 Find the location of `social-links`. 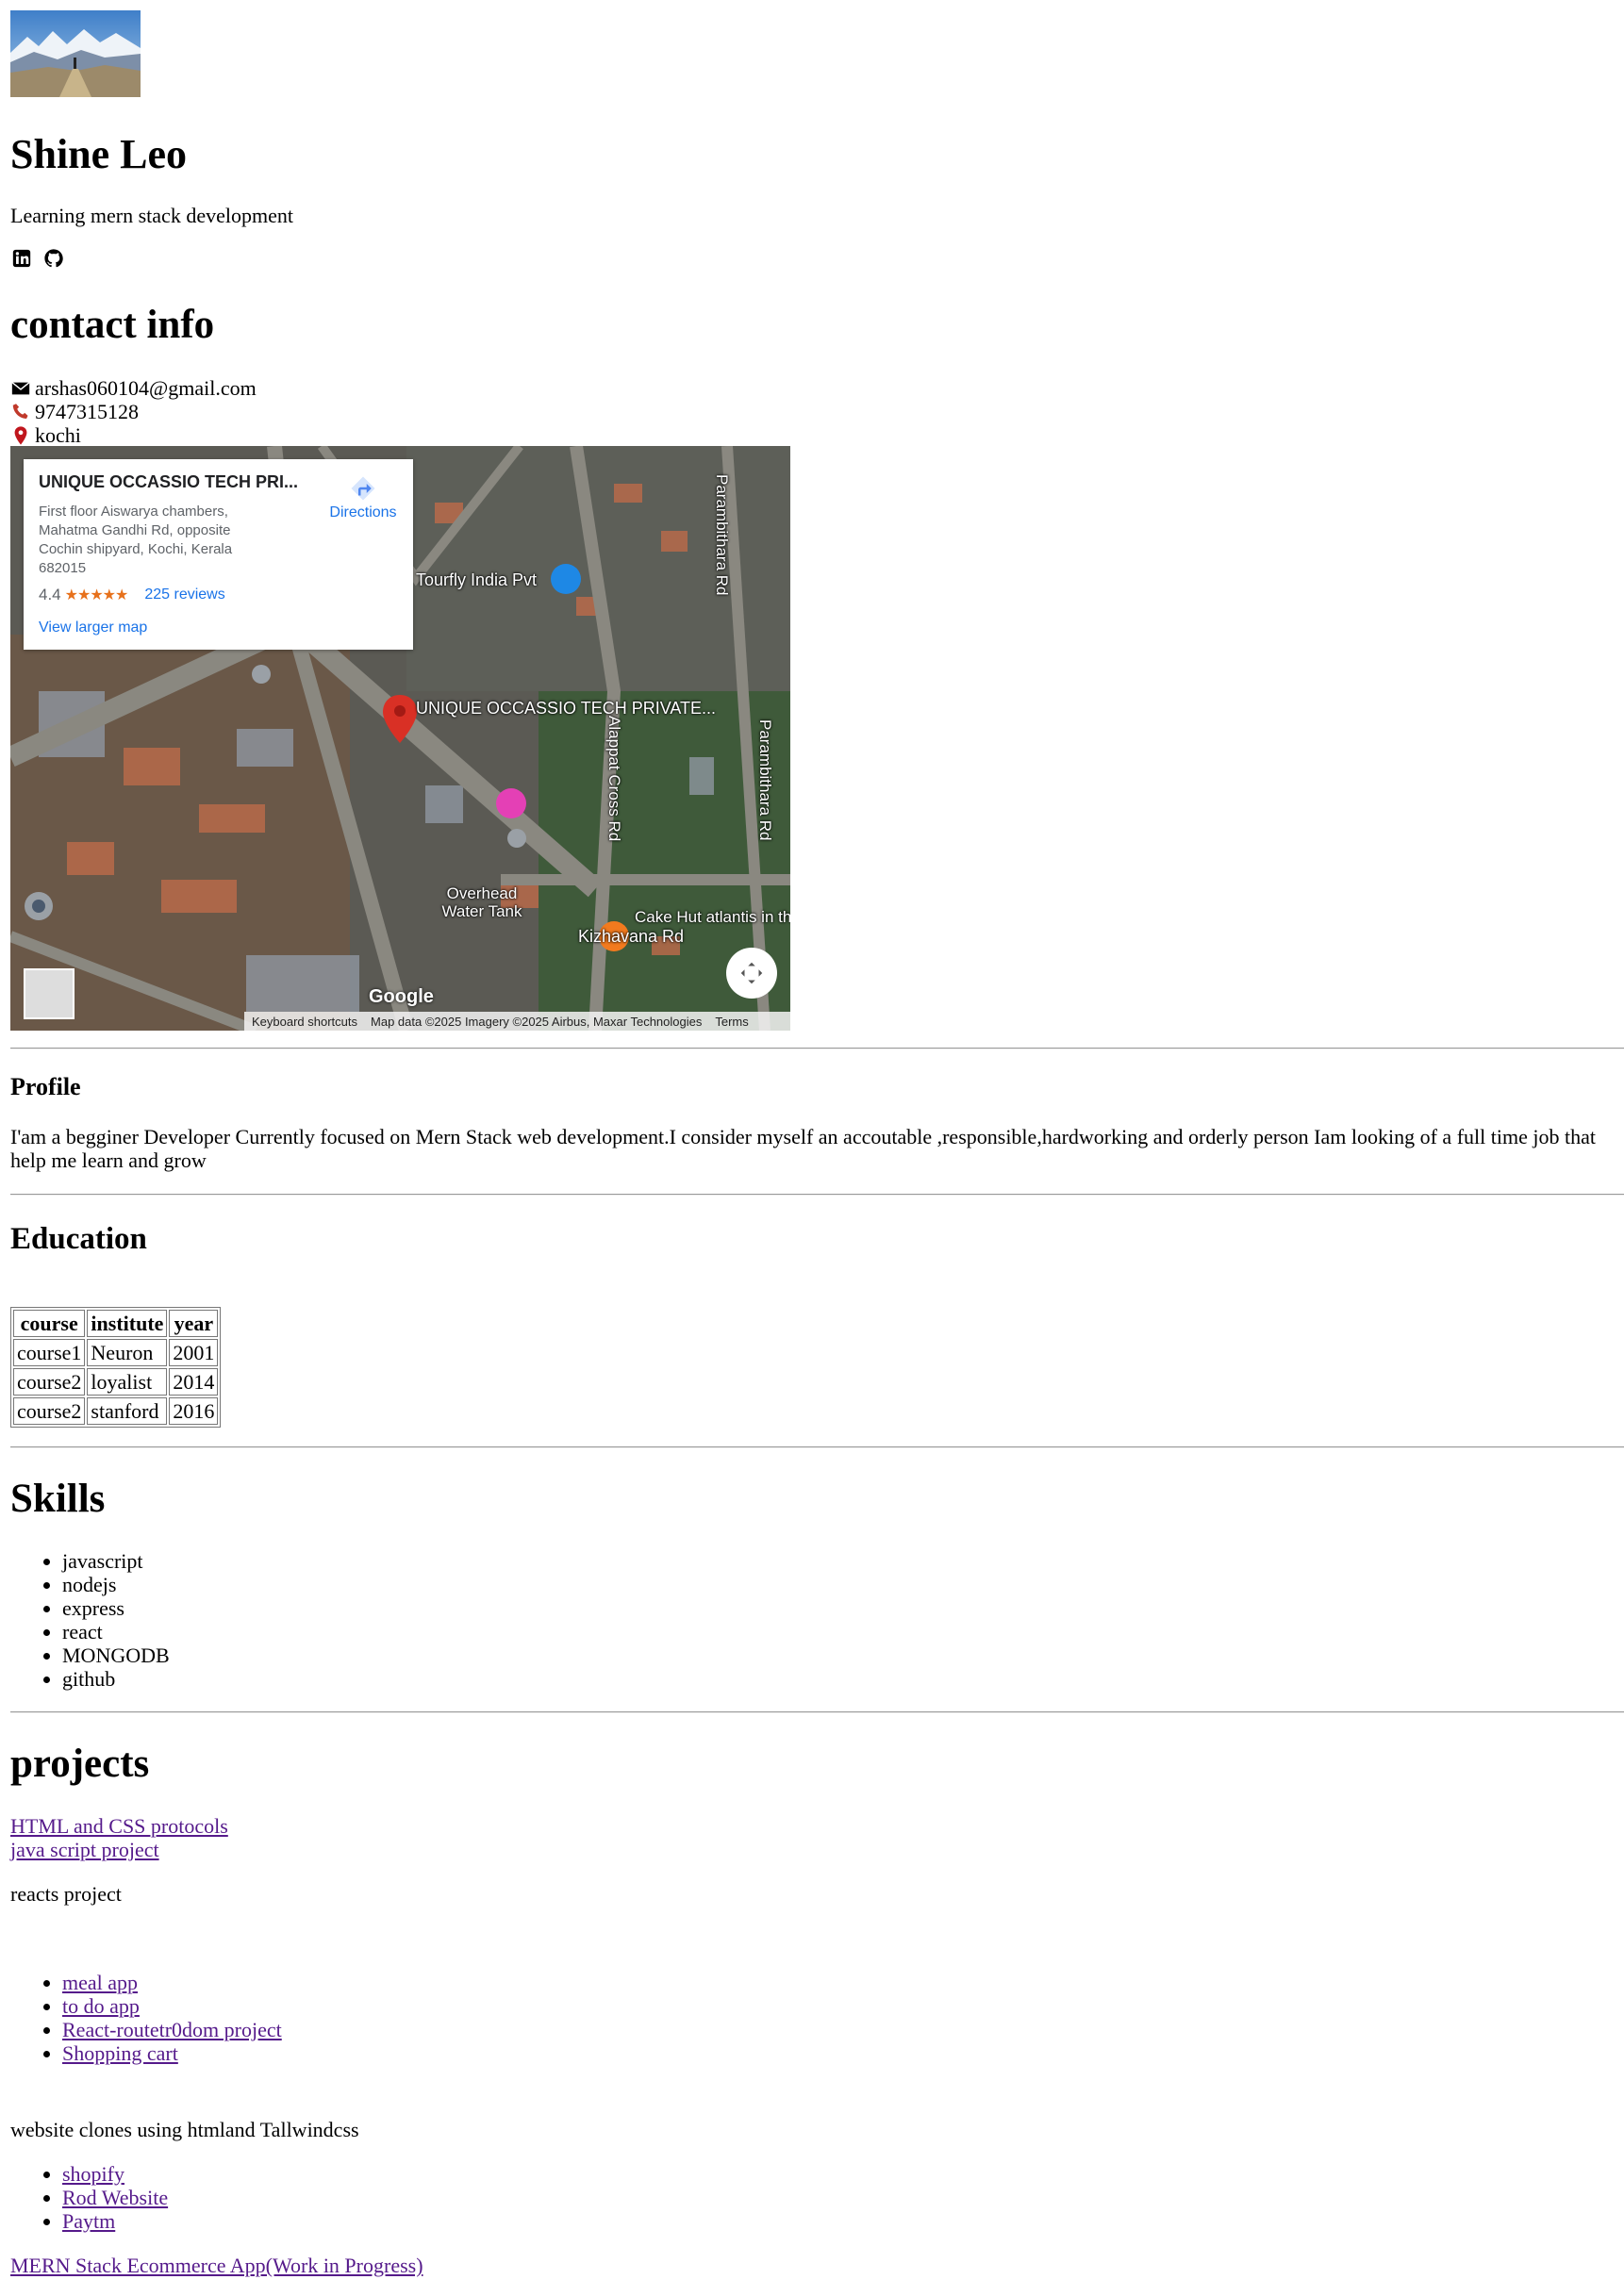

social-links is located at coordinates (37, 260).